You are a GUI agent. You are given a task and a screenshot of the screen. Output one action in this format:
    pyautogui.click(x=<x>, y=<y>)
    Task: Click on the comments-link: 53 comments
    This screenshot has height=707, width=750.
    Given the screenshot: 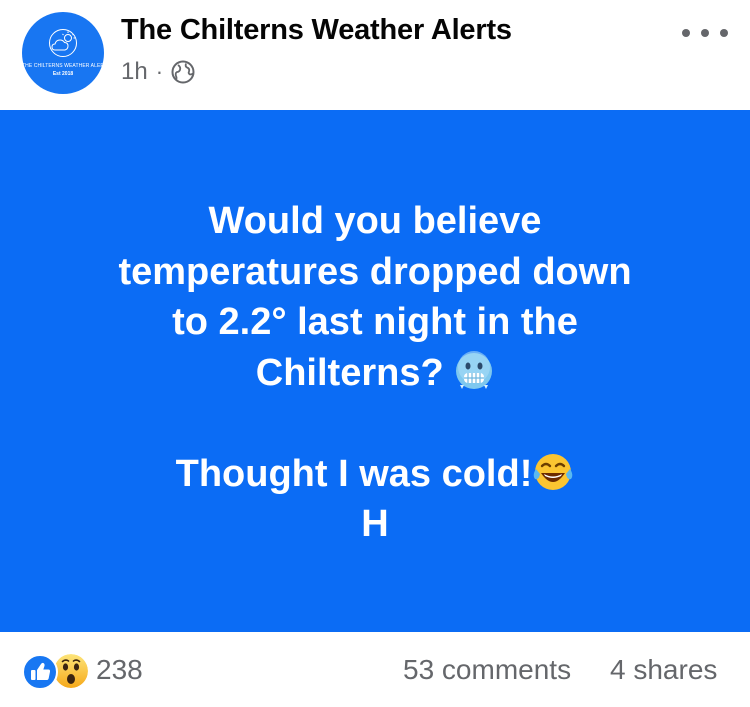 What is the action you would take?
    pyautogui.click(x=487, y=670)
    